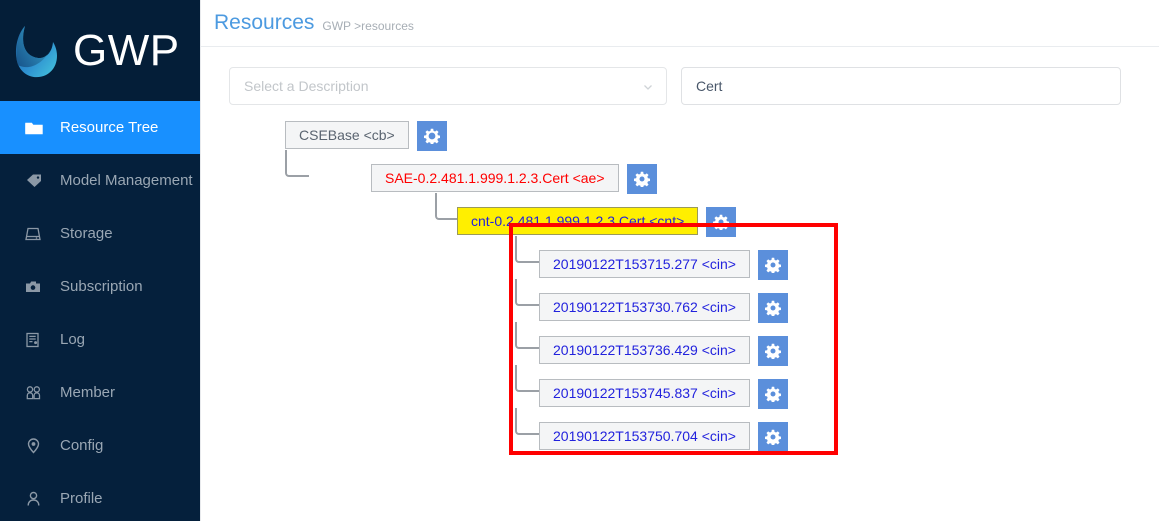  I want to click on tree-node-label: 20190122T153736.429 <cin>, so click(644, 350).